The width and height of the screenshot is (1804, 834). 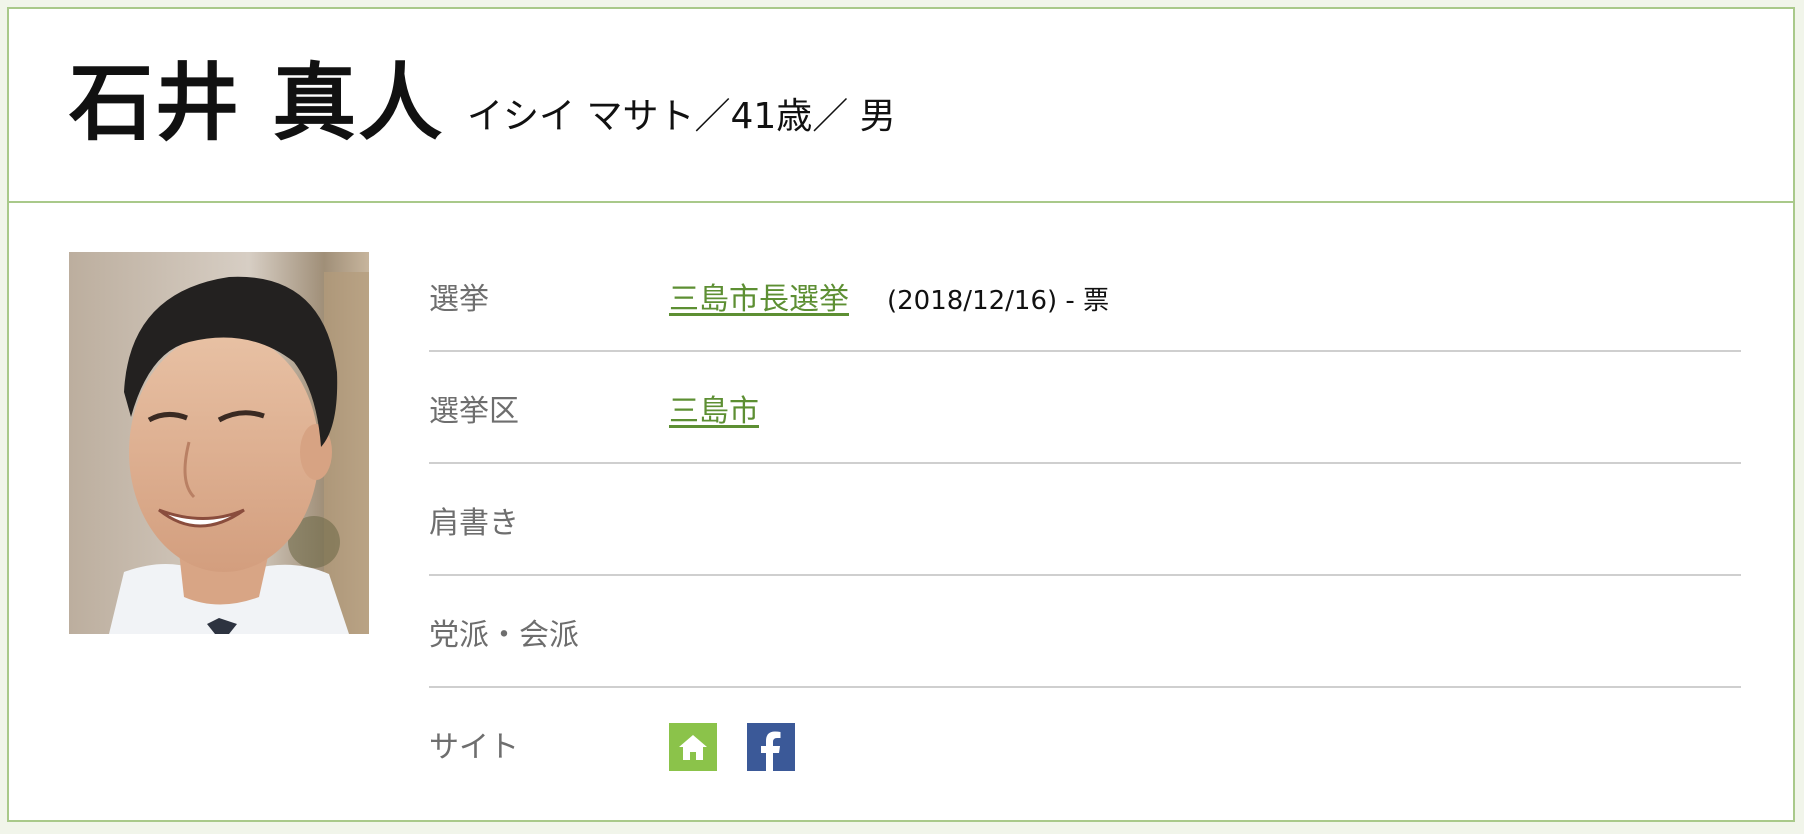 What do you see at coordinates (474, 523) in the screenshot?
I see `title-label: 肩書き` at bounding box center [474, 523].